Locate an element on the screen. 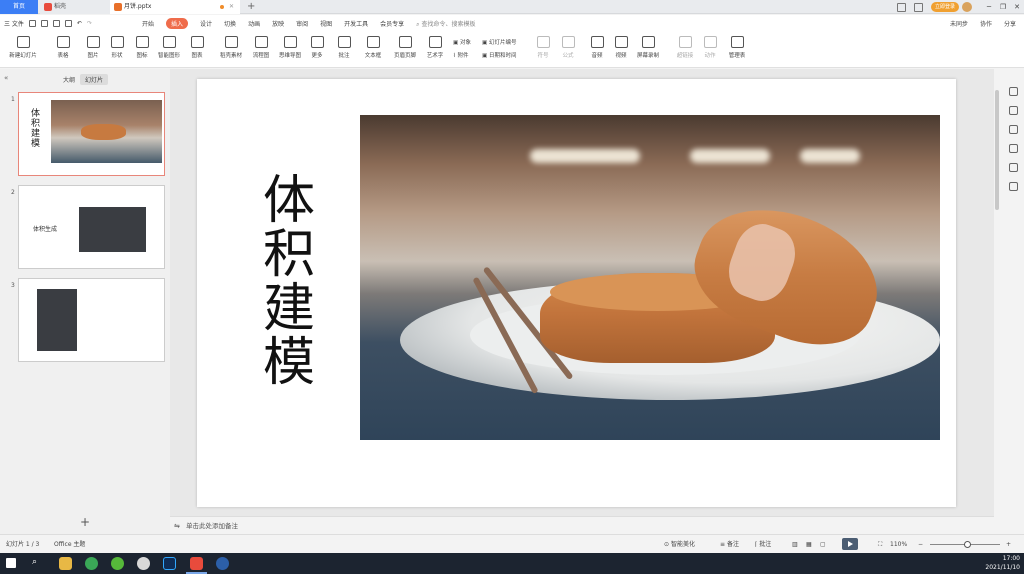 This screenshot has height=574, width=1024. new-slide-button: 新建幻灯片 is located at coordinates (23, 47).